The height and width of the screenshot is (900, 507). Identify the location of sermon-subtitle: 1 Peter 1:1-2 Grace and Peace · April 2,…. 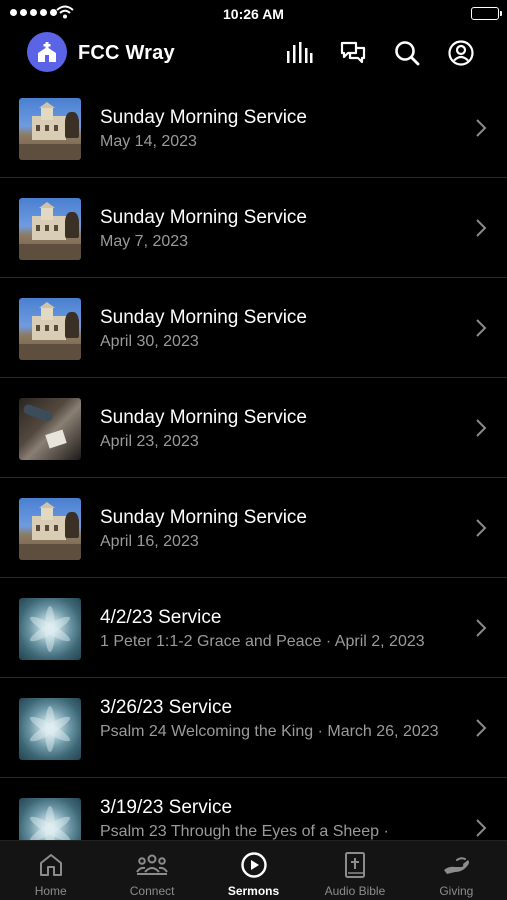
(262, 641).